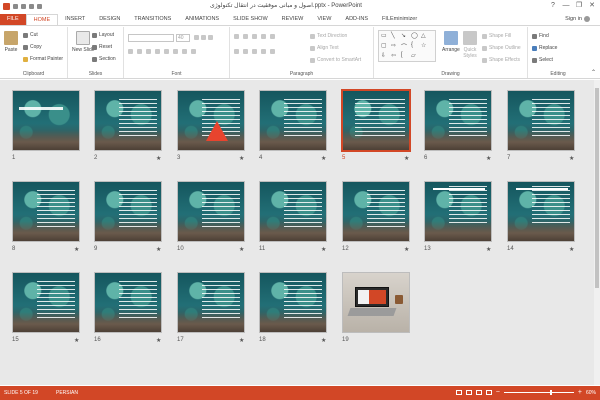 Image resolution: width=600 pixels, height=400 pixels. What do you see at coordinates (103, 35) in the screenshot?
I see `layout-button: Layout` at bounding box center [103, 35].